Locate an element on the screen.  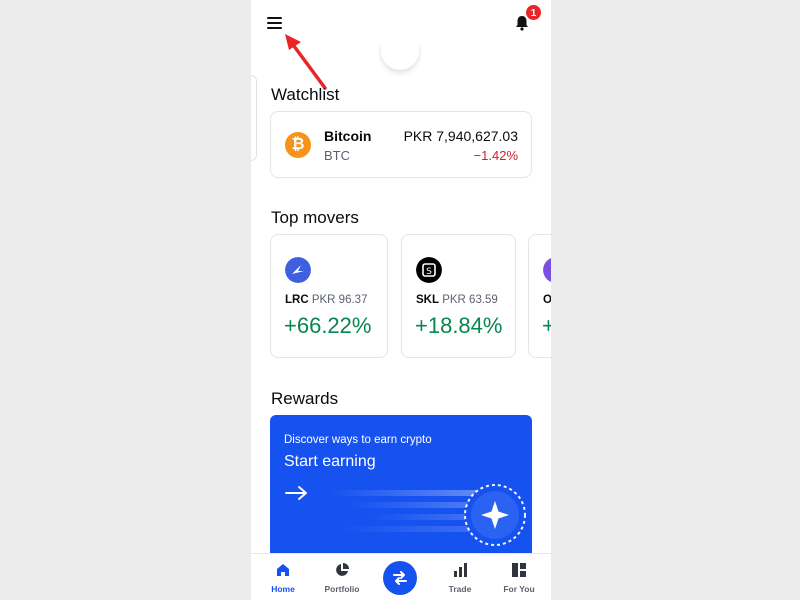
mover-symbol: SKL is located at coordinates (427, 300).